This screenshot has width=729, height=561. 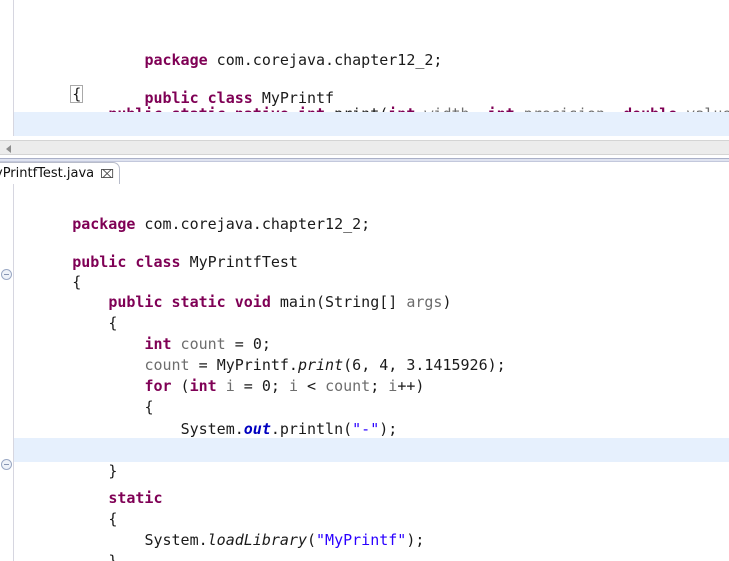 I want to click on code-line-current, so click(x=364, y=450).